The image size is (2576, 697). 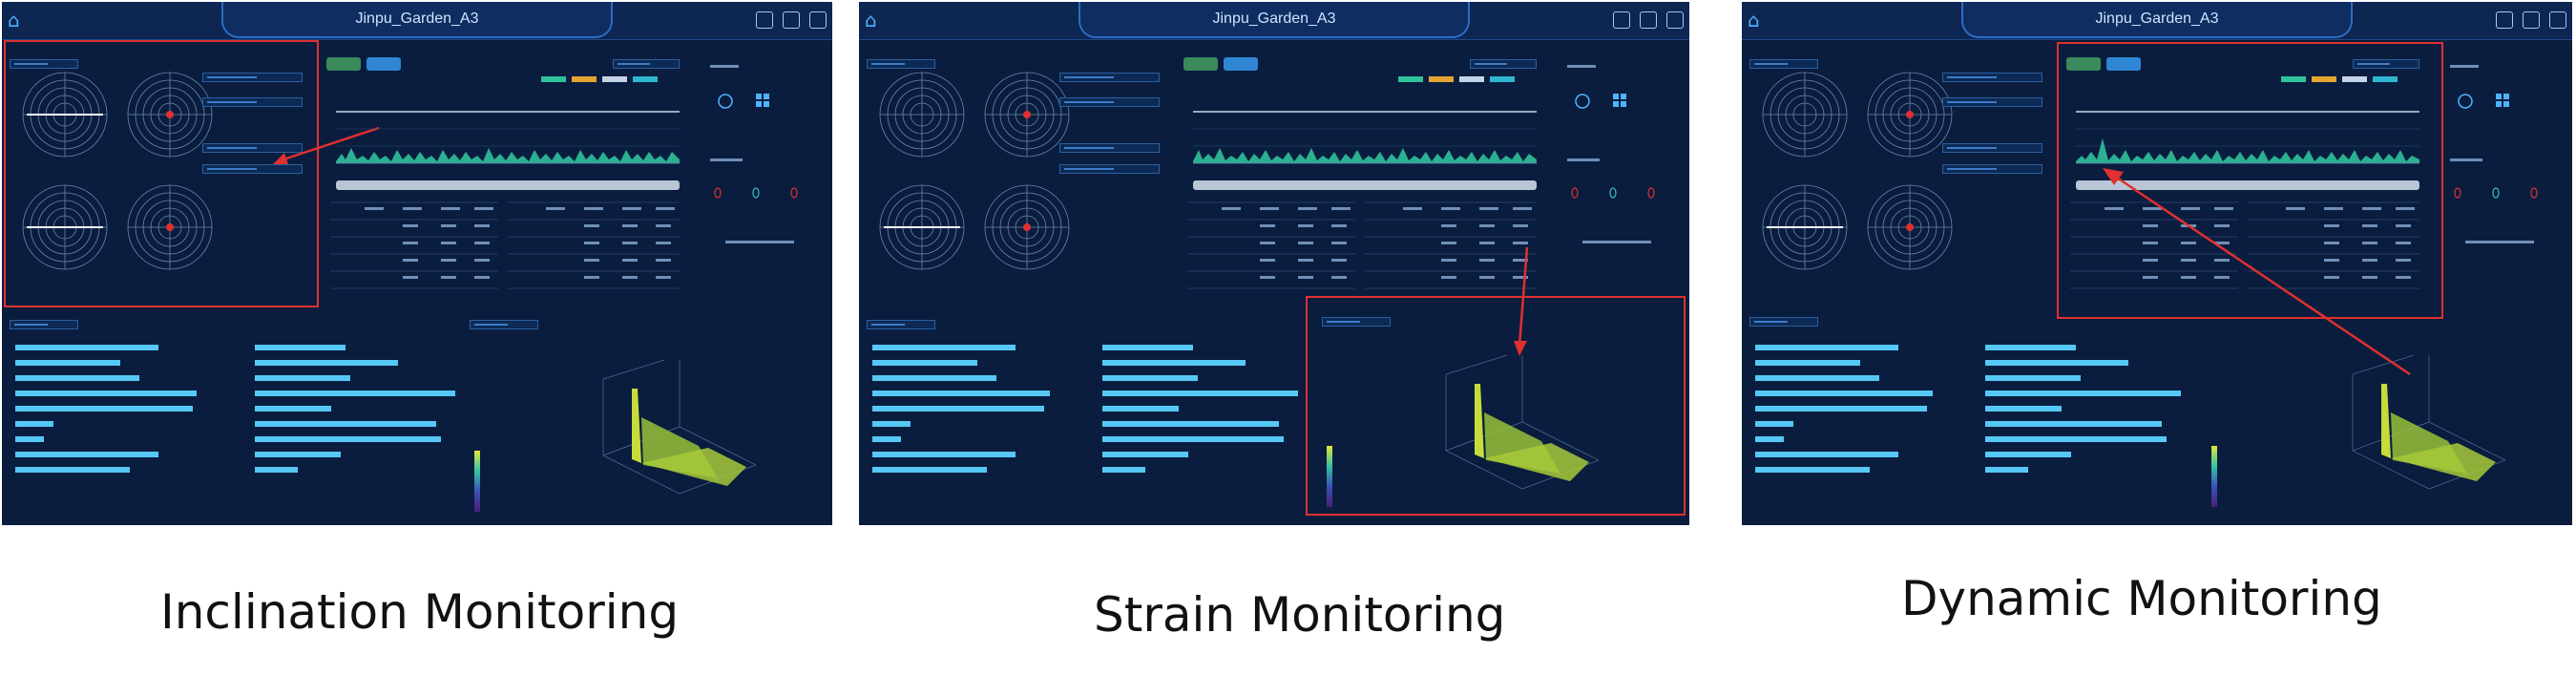 What do you see at coordinates (2257, 272) in the screenshot?
I see `annotation-arrow` at bounding box center [2257, 272].